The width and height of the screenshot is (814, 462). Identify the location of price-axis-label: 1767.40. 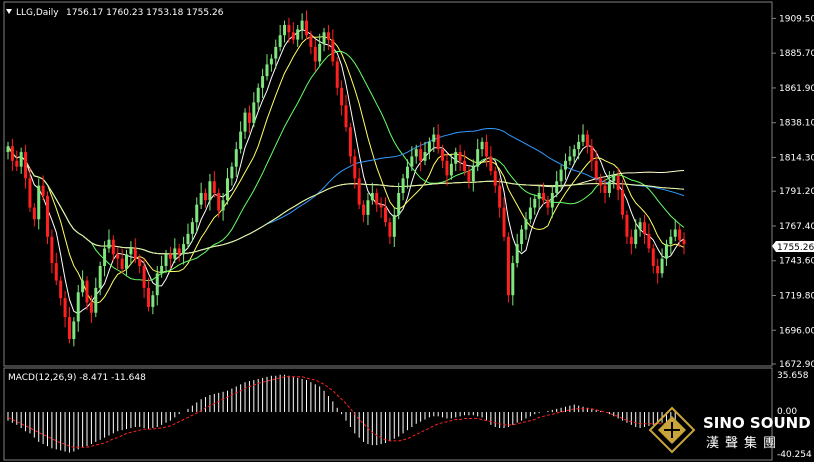
(796, 227).